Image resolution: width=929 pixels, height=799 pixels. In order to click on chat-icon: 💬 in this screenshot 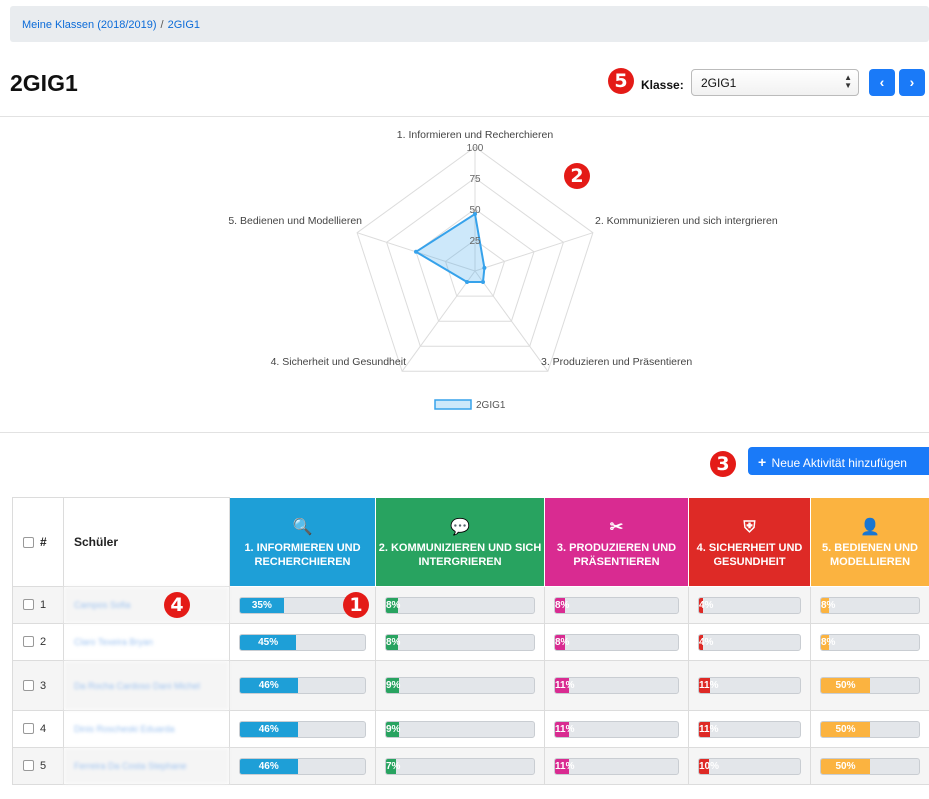, I will do `click(460, 527)`.